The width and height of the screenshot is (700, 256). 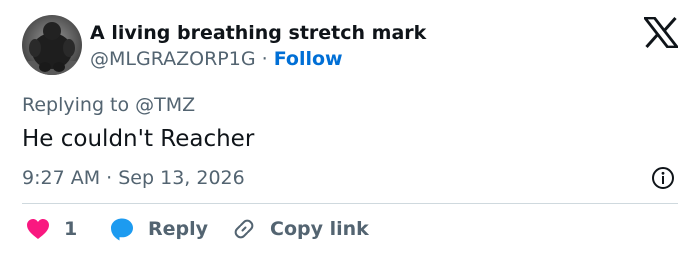 I want to click on info-icon, so click(x=663, y=178).